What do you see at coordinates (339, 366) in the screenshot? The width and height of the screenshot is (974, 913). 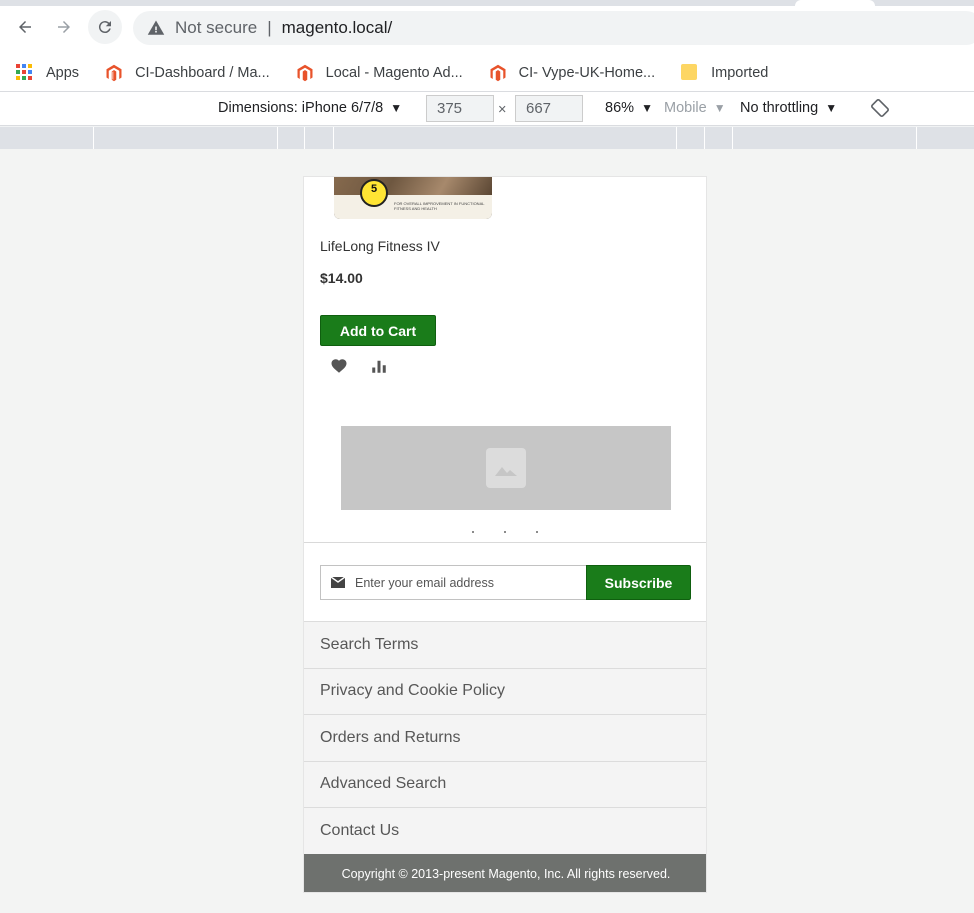 I see `heart-icon` at bounding box center [339, 366].